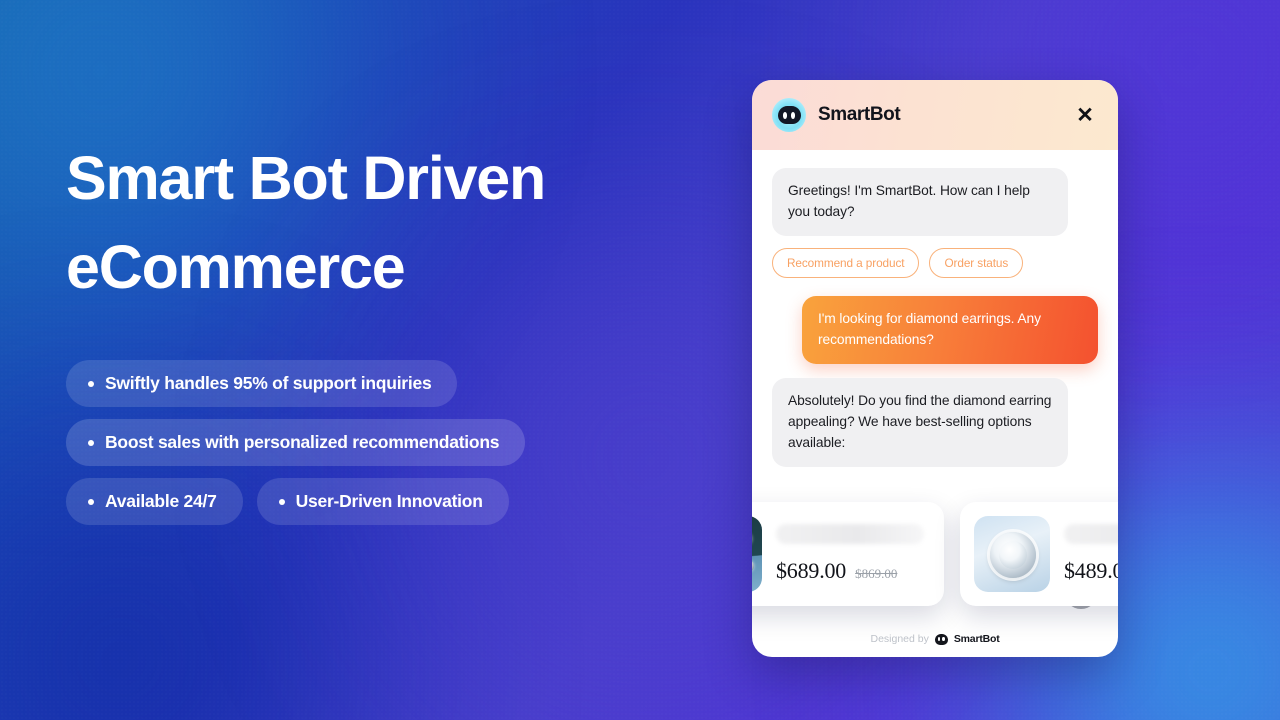 This screenshot has width=1280, height=720. I want to click on quick-reply-order-status: Order status, so click(976, 262).